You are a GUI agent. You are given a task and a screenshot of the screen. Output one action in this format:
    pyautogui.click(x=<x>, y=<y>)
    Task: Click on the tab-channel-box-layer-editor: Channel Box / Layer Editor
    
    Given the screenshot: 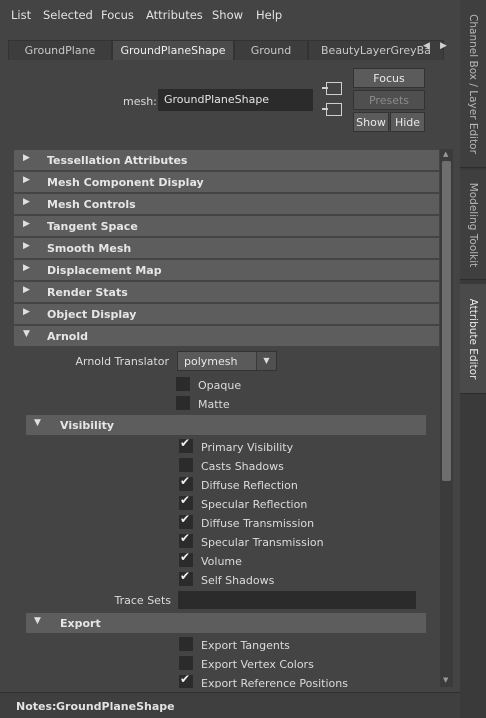 What is the action you would take?
    pyautogui.click(x=473, y=84)
    